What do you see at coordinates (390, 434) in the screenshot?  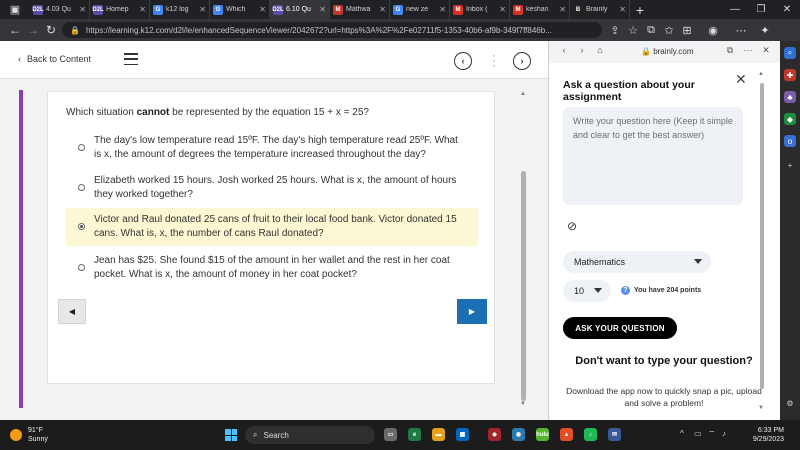 I see `task-view-icon: ▭` at bounding box center [390, 434].